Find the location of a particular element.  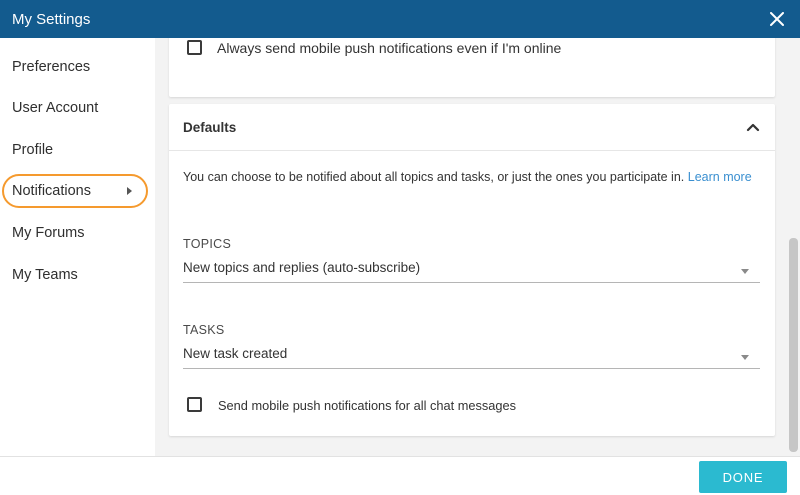

sidebar-item-label: My Forums is located at coordinates (48, 233).